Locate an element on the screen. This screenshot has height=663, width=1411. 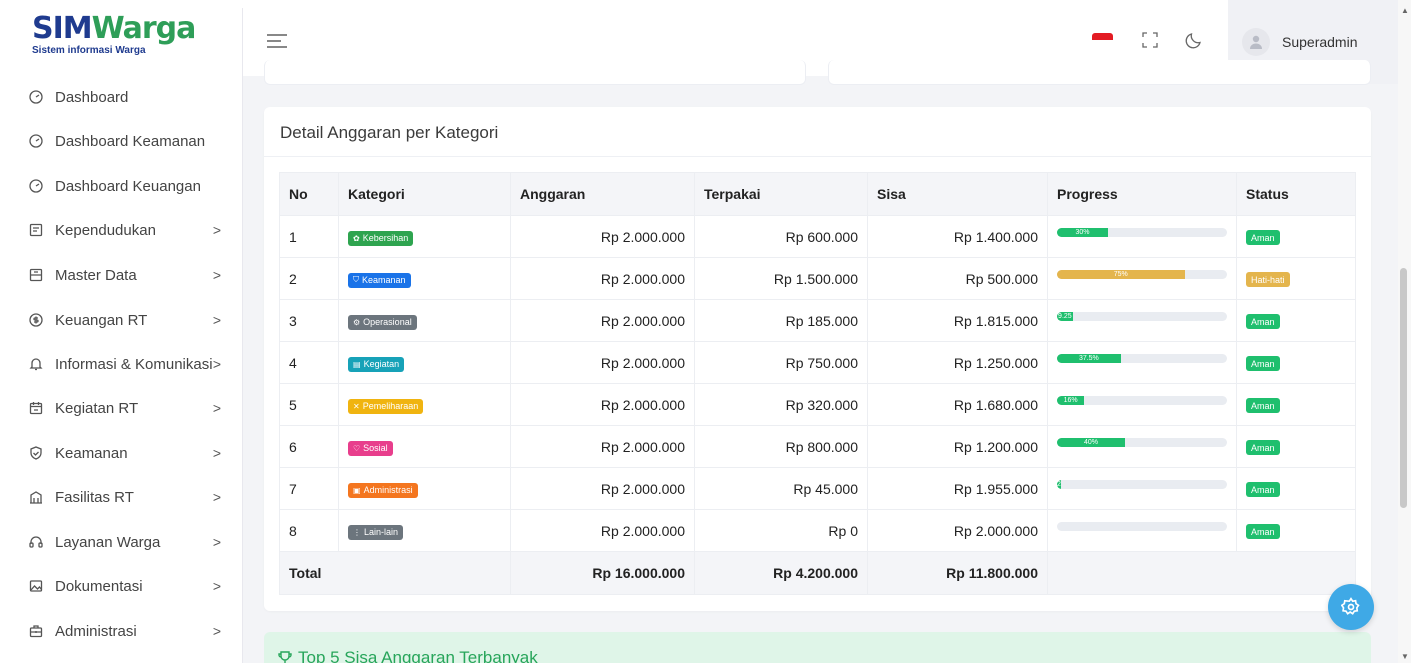
card2-title: Top 5 Sisa Anggaran Terbanyak is located at coordinates (408, 655).